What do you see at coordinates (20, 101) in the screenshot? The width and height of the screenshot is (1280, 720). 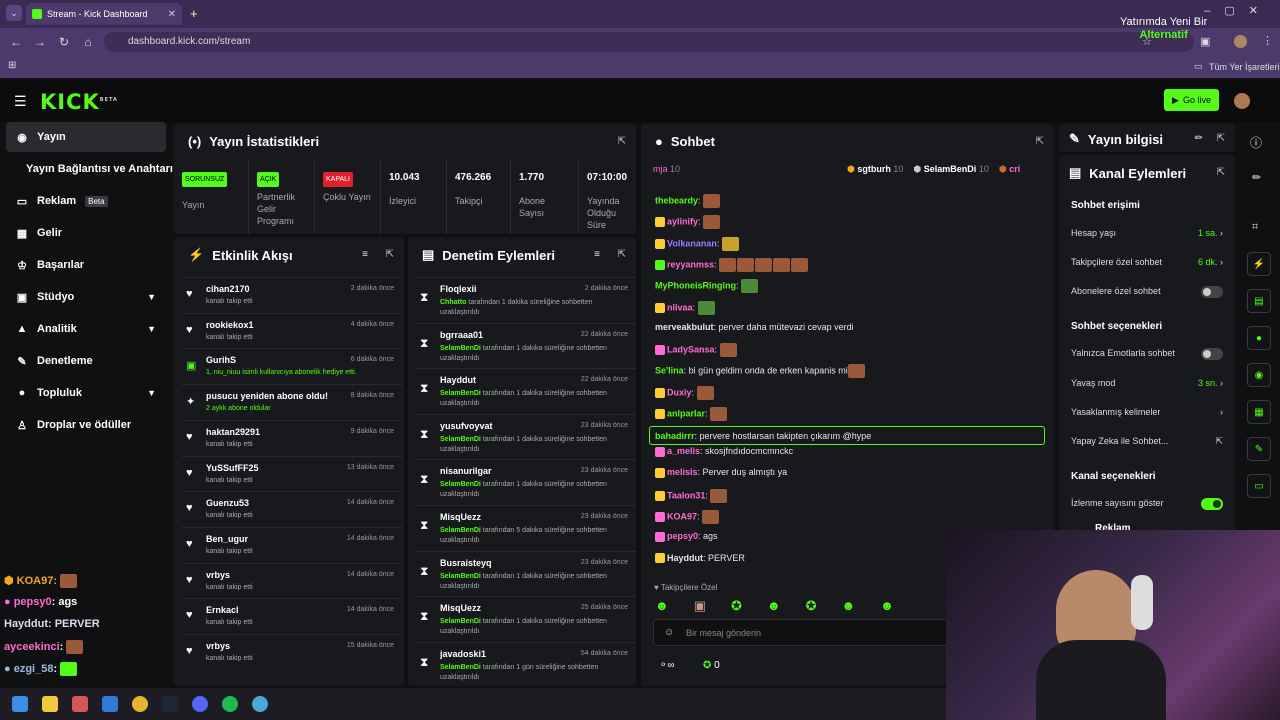 I see `hamburger-menu-icon: ☰` at bounding box center [20, 101].